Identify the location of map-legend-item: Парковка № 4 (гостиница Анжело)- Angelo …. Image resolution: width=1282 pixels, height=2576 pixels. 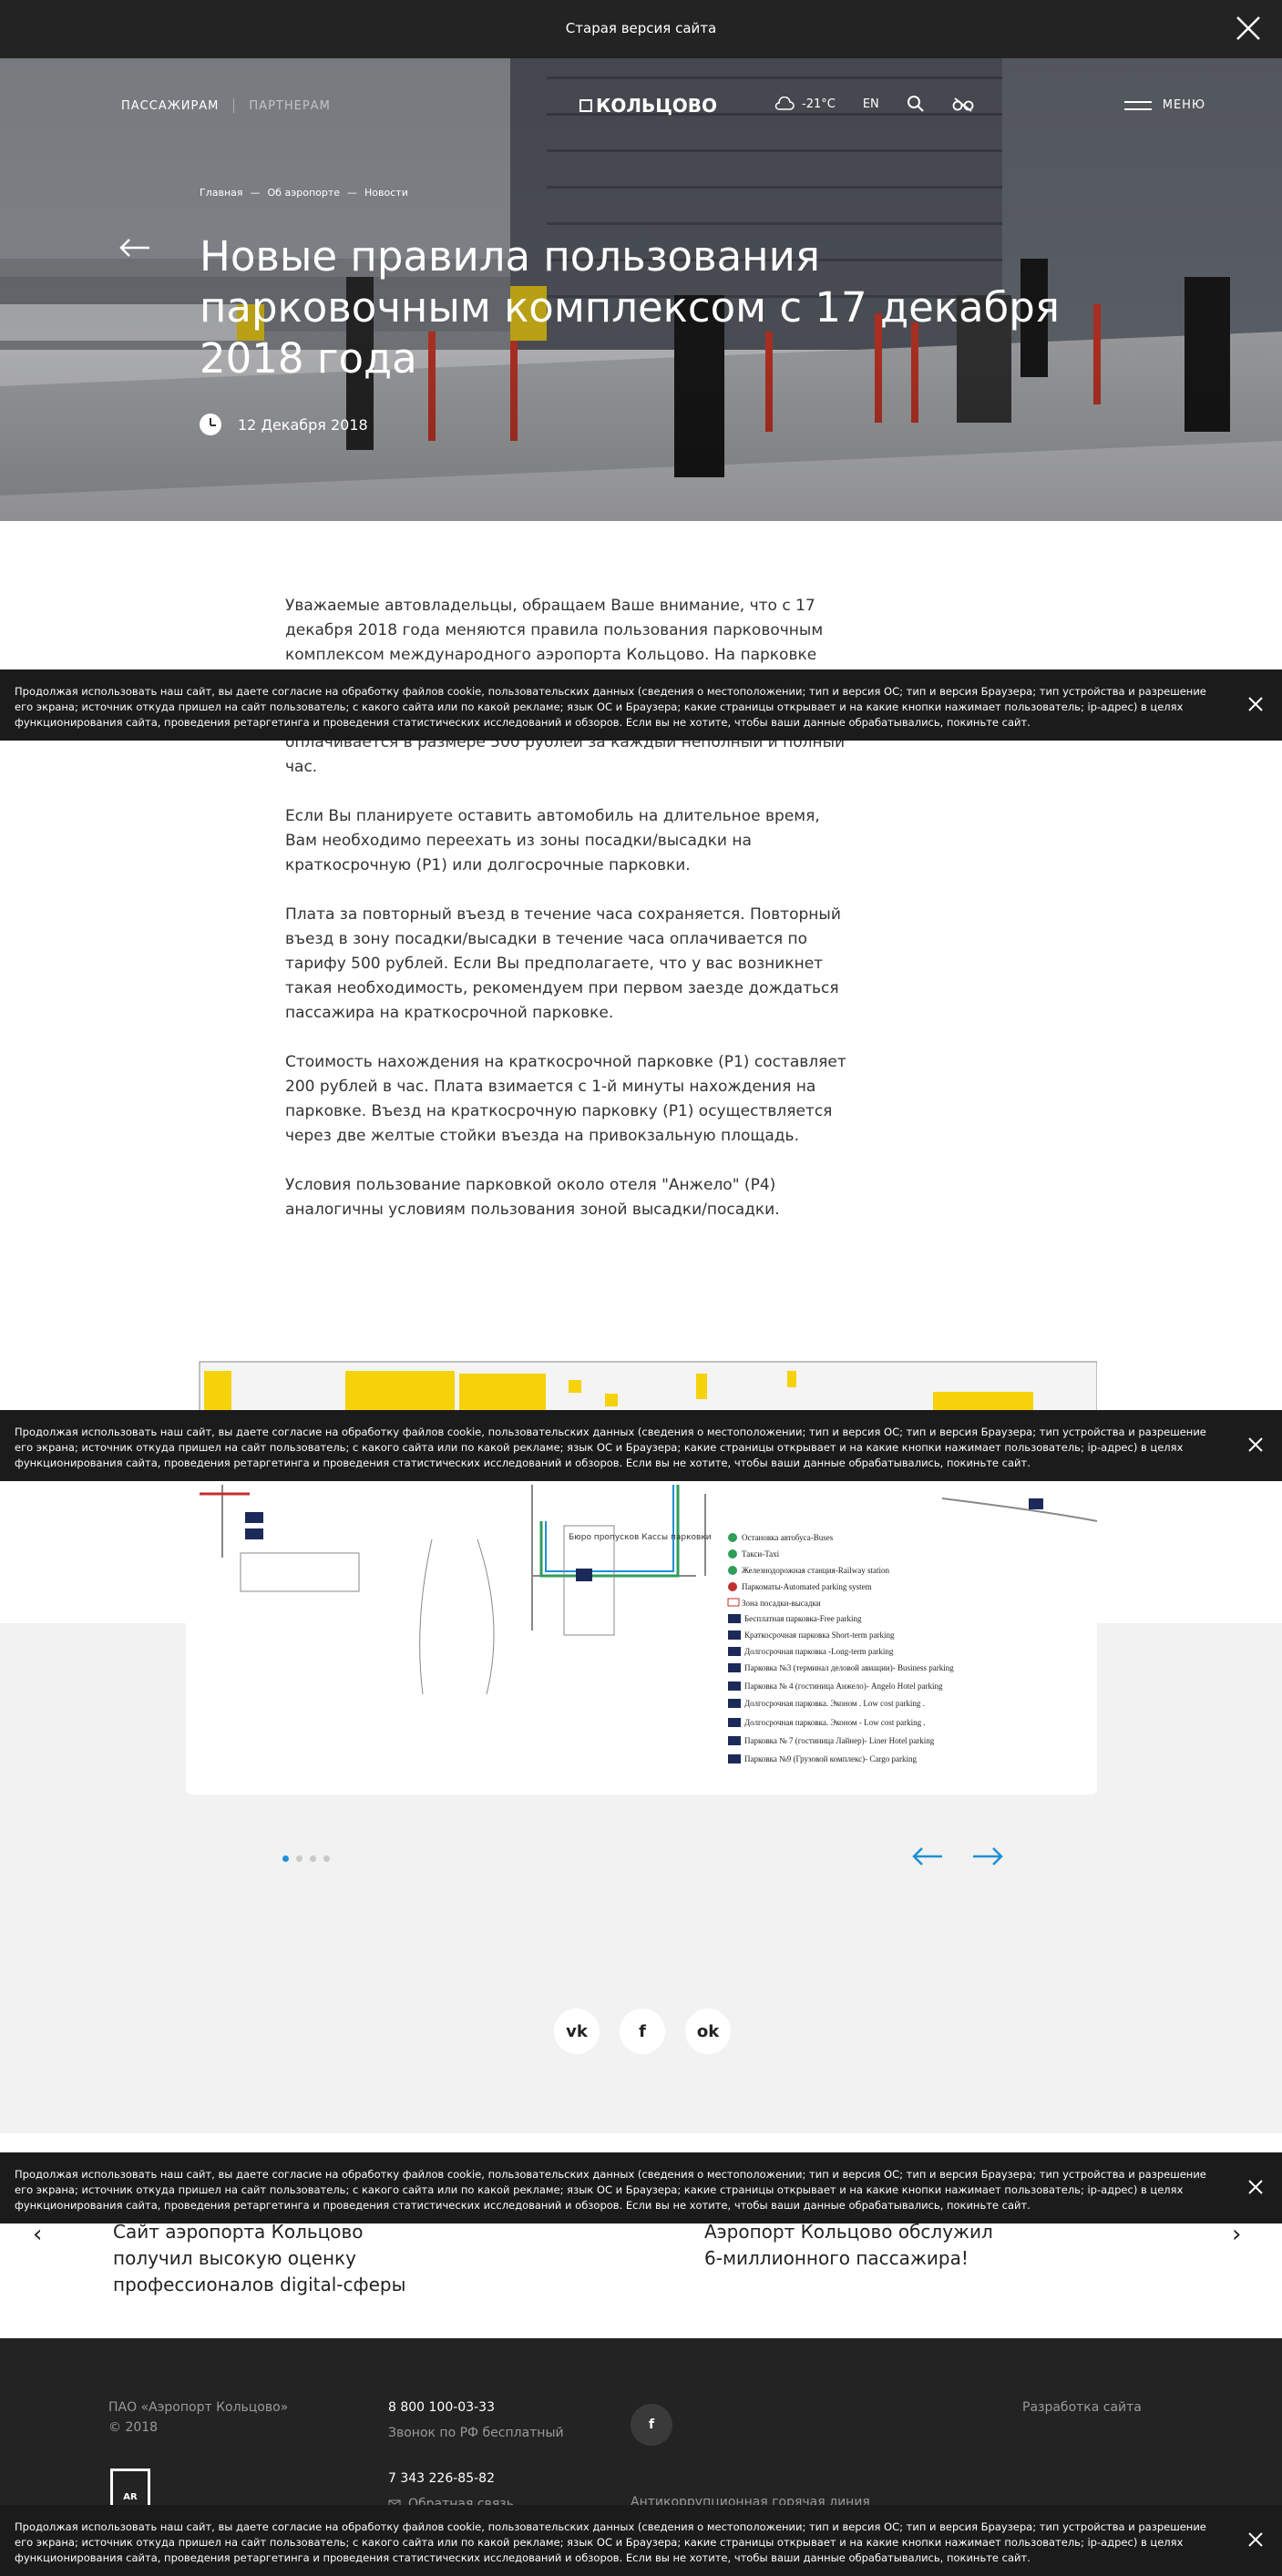
(844, 1687).